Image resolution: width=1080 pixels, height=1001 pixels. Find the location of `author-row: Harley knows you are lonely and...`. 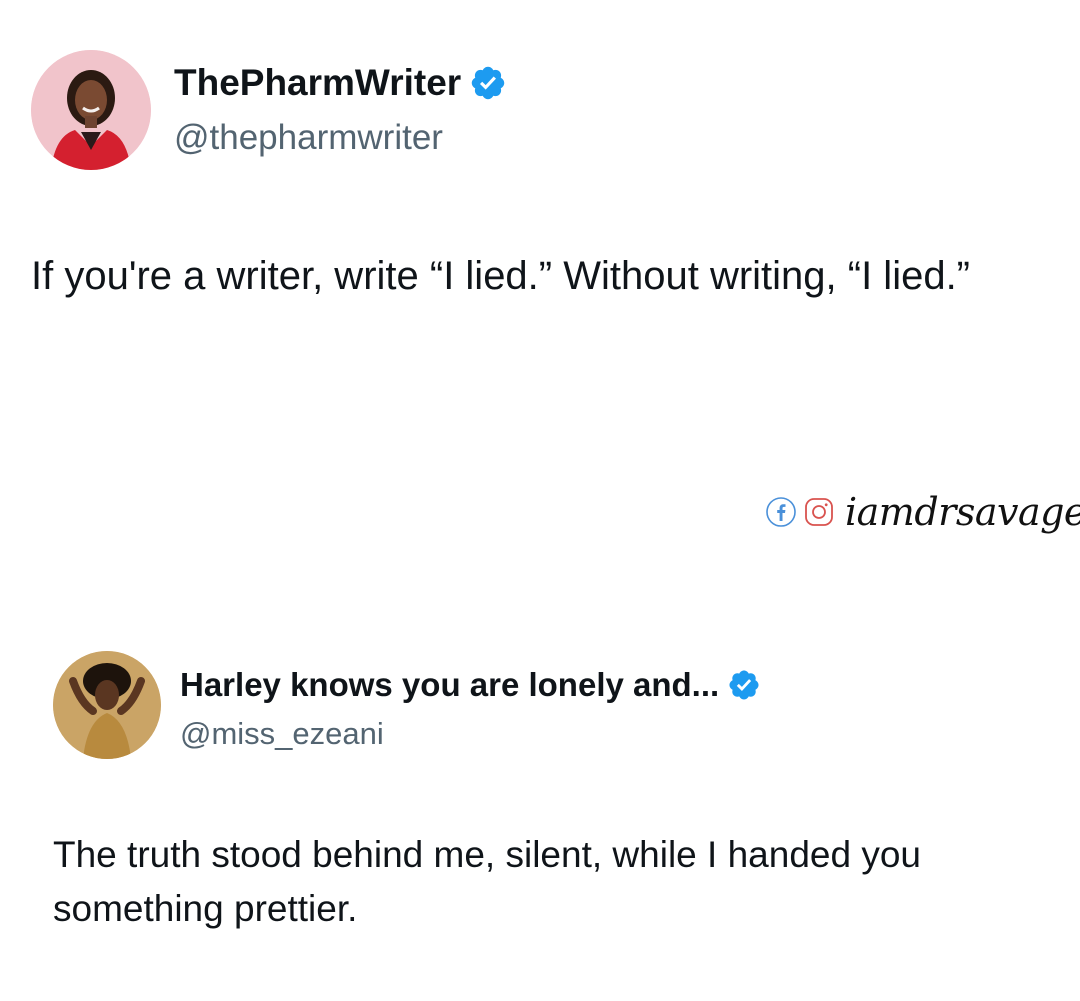

author-row: Harley knows you are lonely and... is located at coordinates (470, 685).